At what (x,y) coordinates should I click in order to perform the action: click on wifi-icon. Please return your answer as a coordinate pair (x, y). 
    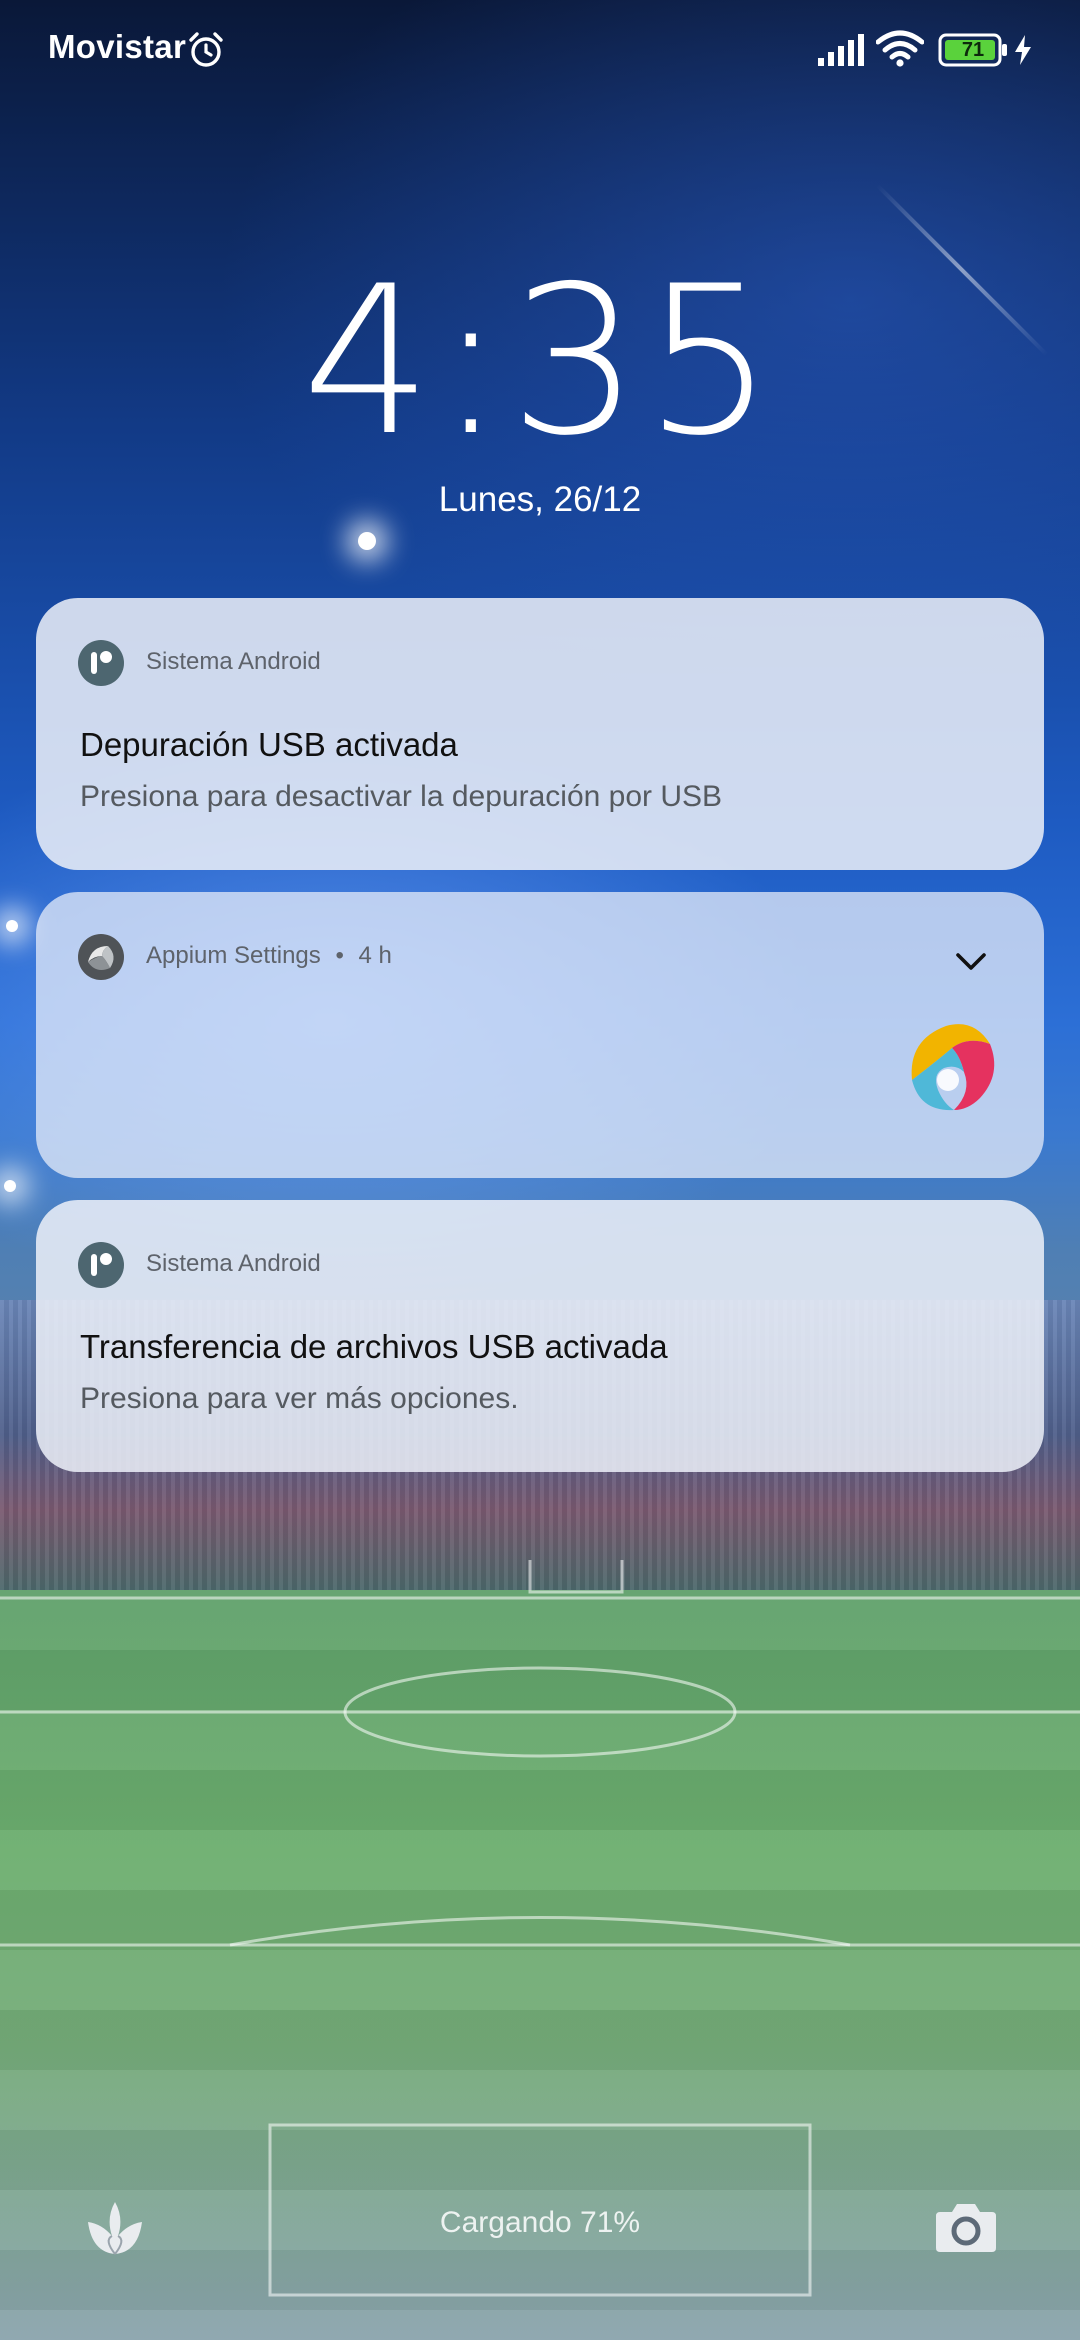
    Looking at the image, I should click on (900, 48).